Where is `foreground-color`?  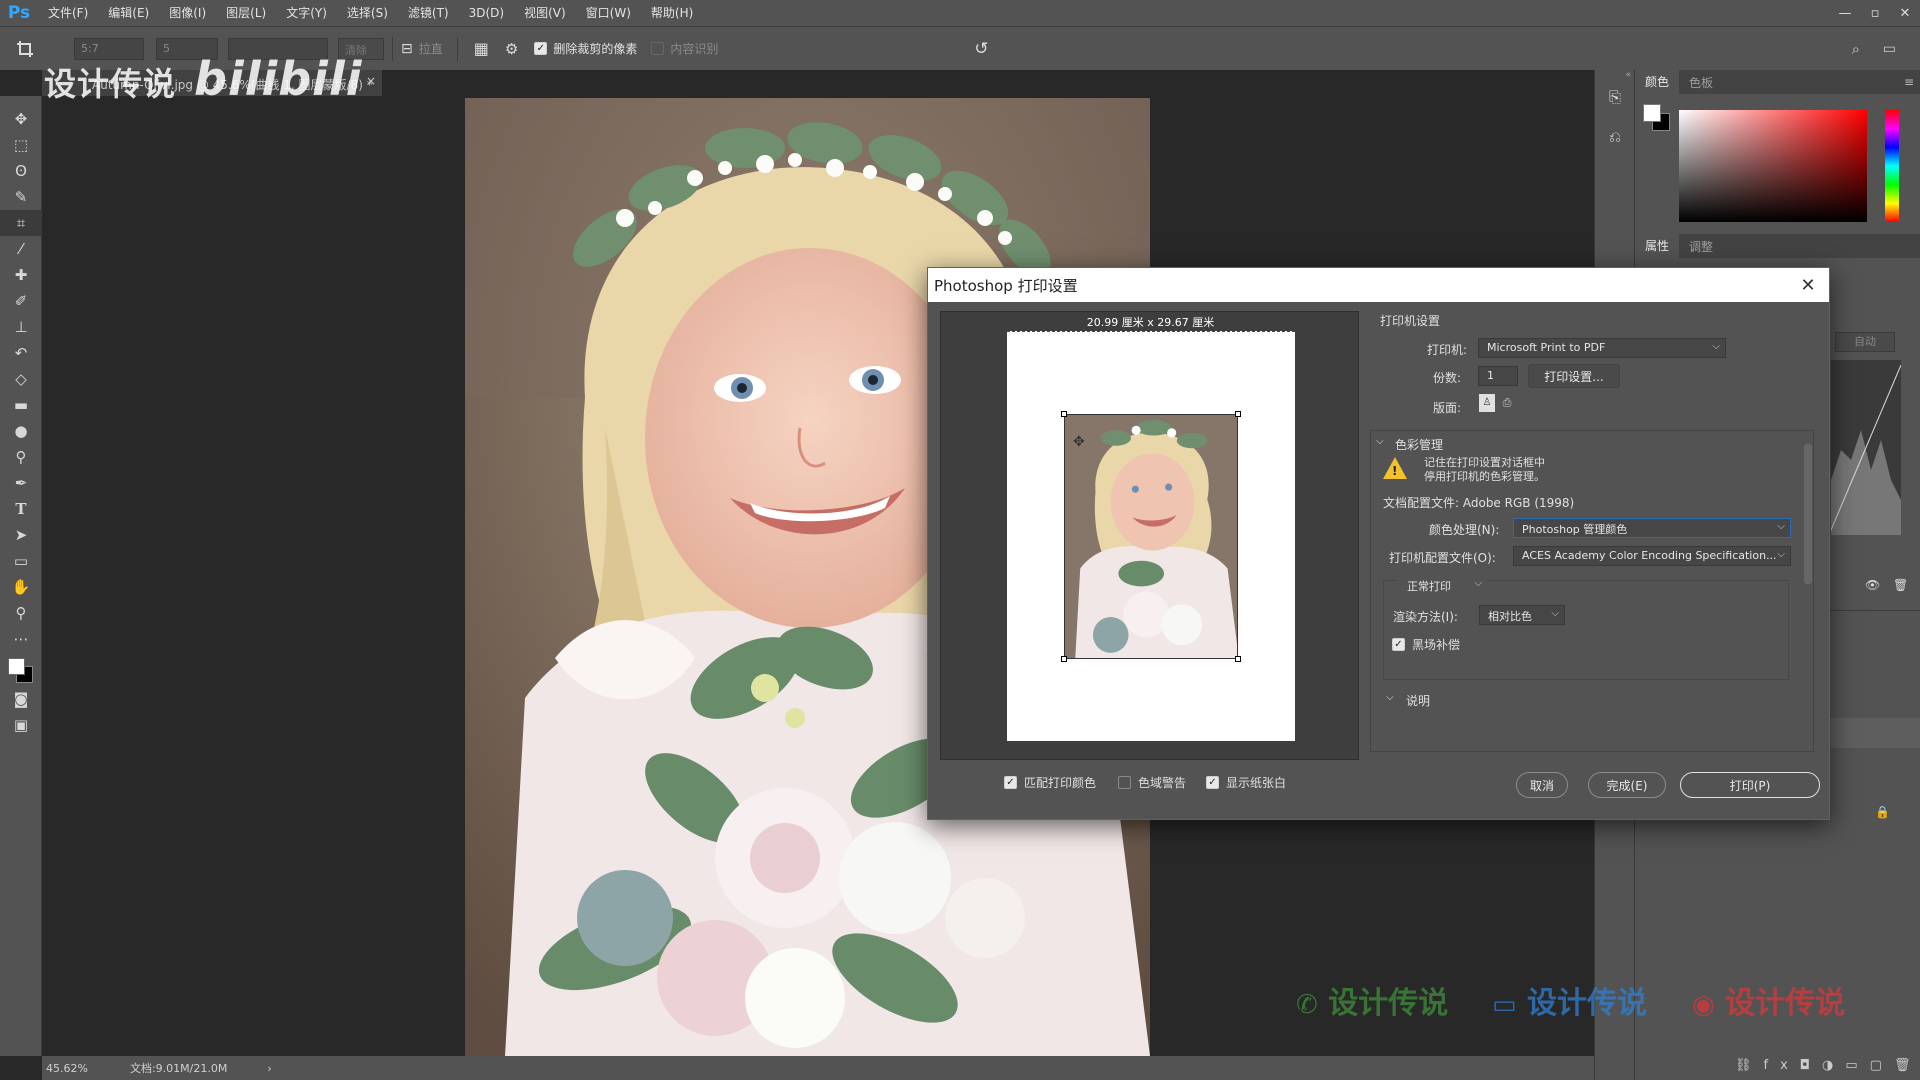 foreground-color is located at coordinates (16, 666).